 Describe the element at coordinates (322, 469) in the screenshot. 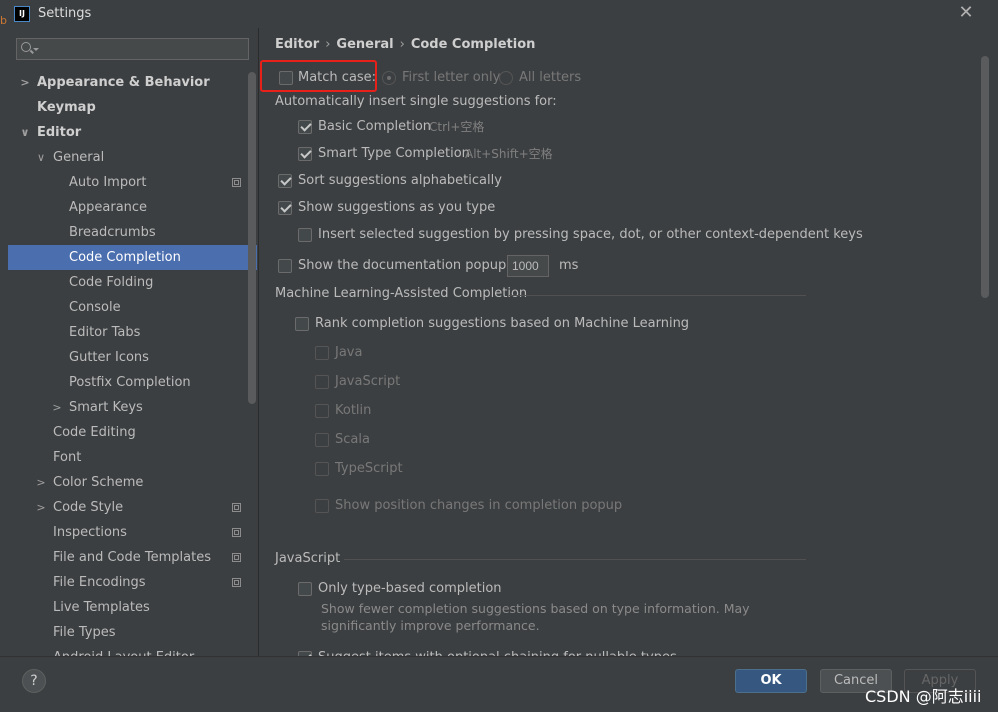

I see `ml-typescript-checkbox` at that location.